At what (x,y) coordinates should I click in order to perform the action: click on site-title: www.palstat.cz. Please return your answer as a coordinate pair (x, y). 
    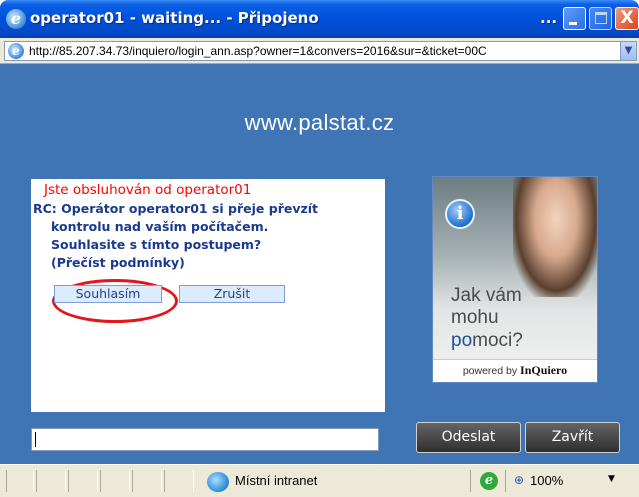
    Looking at the image, I should click on (319, 122).